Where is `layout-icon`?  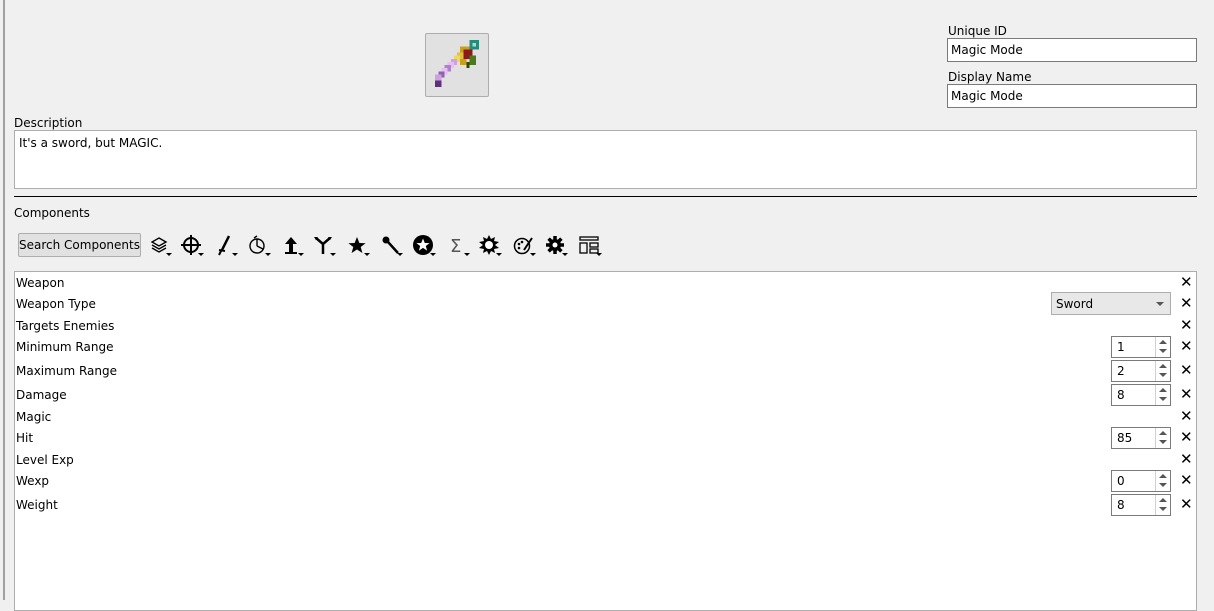
layout-icon is located at coordinates (589, 245).